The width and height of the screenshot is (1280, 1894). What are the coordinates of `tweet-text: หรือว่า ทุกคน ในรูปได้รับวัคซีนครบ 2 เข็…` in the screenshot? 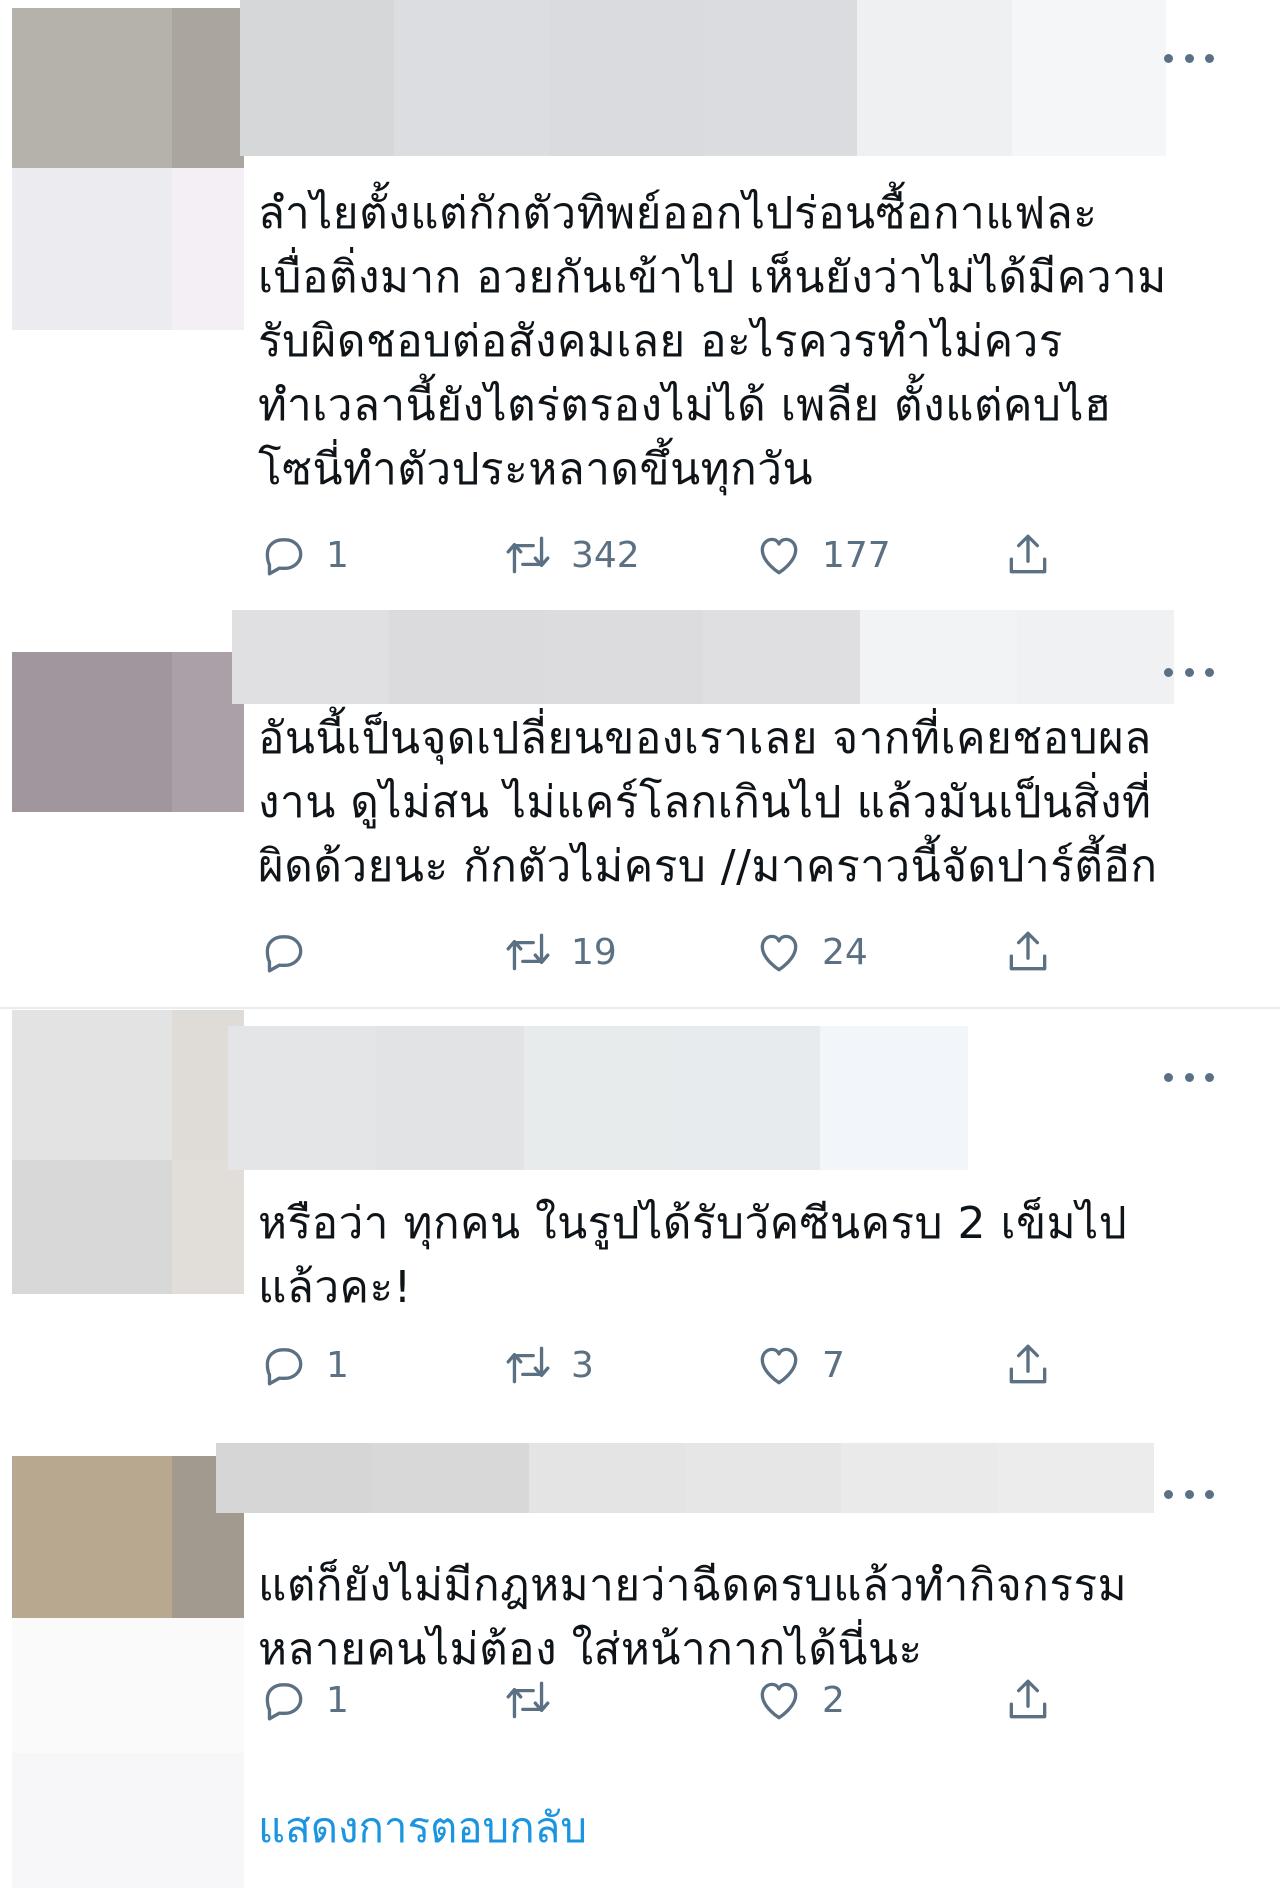 It's located at (693, 1255).